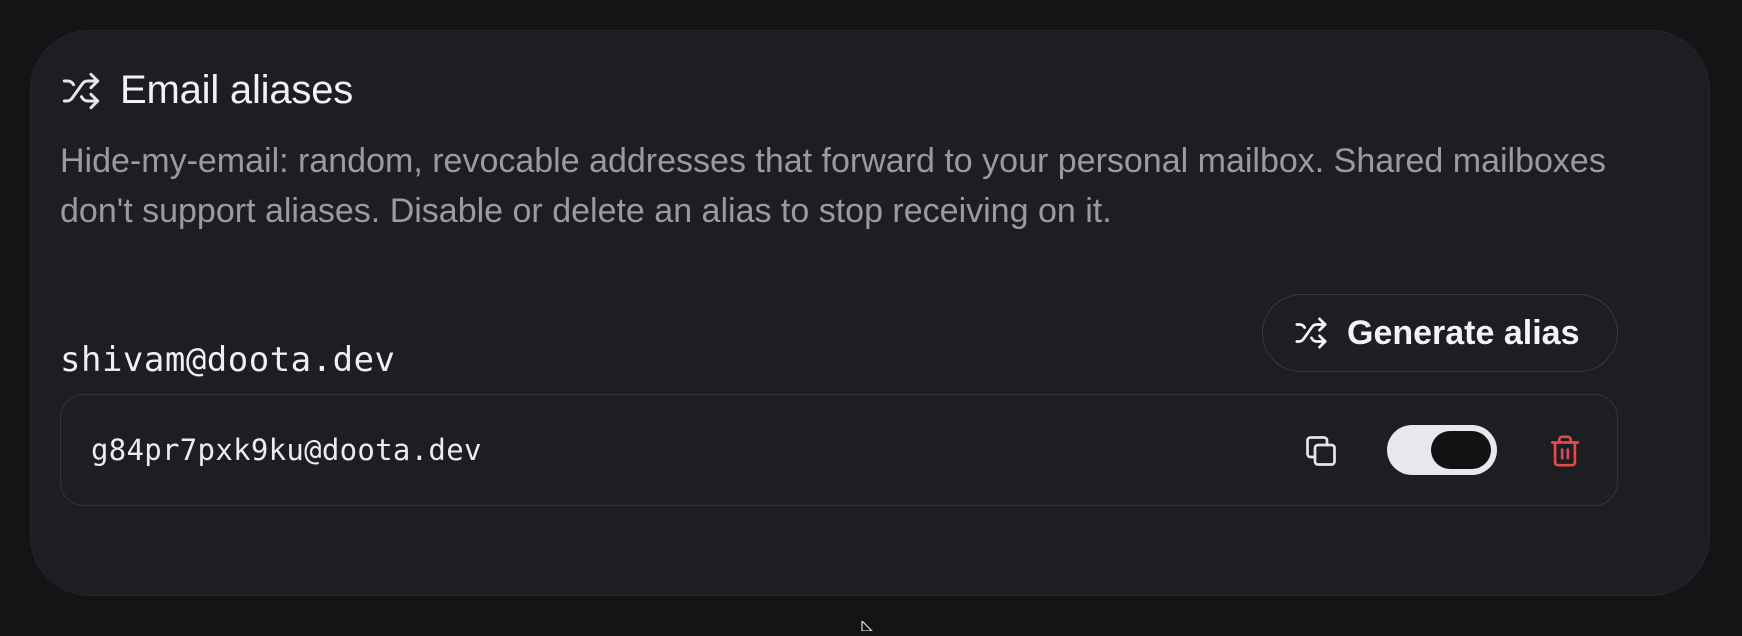 The image size is (1742, 636). Describe the element at coordinates (237, 90) in the screenshot. I see `card-title: Email aliases` at that location.